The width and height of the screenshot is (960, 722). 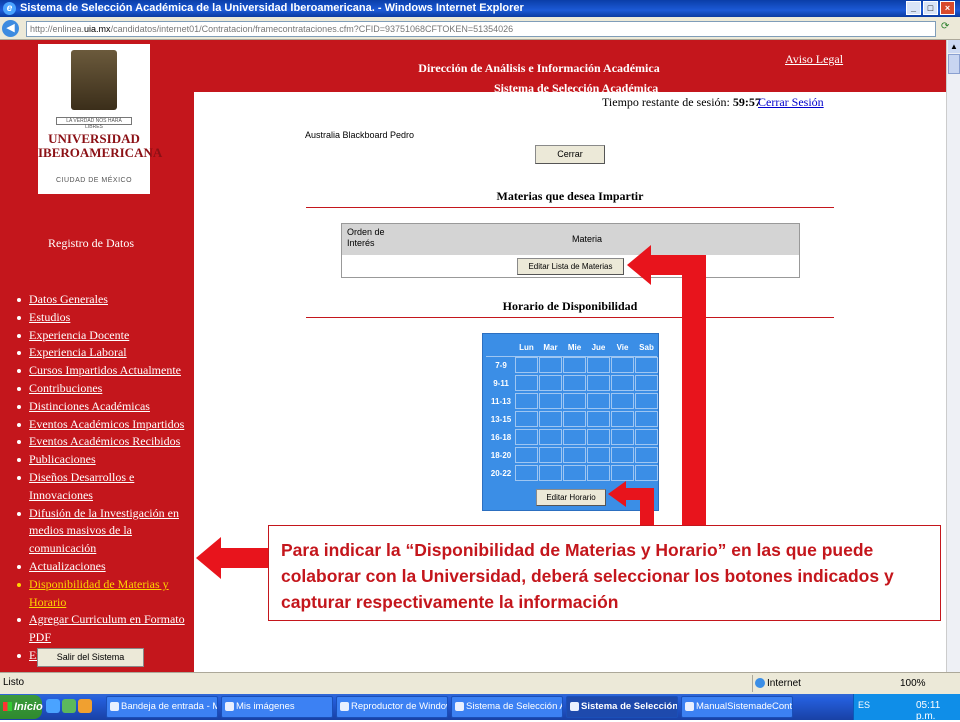 What do you see at coordinates (953, 356) in the screenshot?
I see `vertical-scrollbar: ▲` at bounding box center [953, 356].